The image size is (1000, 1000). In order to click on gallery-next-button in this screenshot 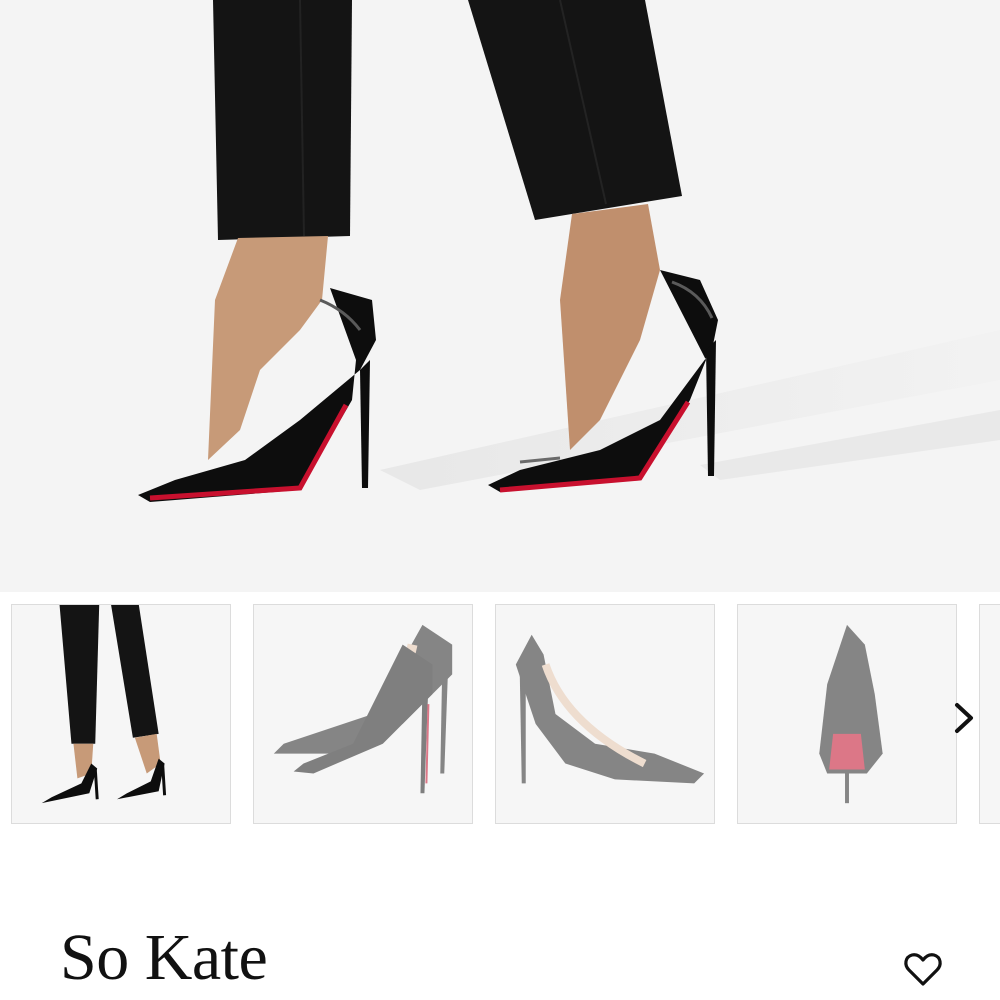, I will do `click(964, 718)`.